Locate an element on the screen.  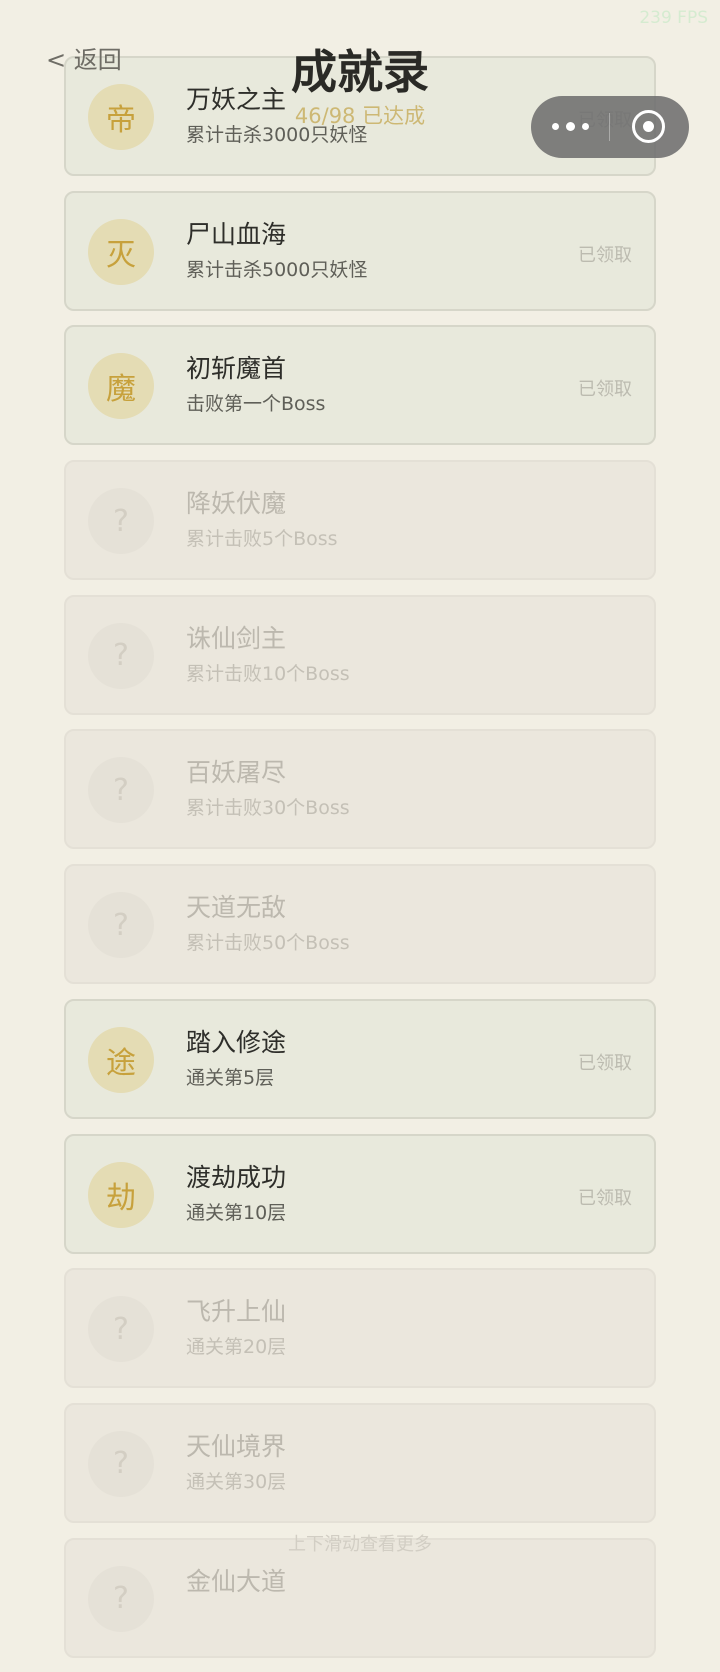
achievement-description: 通关第20层 is located at coordinates (236, 1347).